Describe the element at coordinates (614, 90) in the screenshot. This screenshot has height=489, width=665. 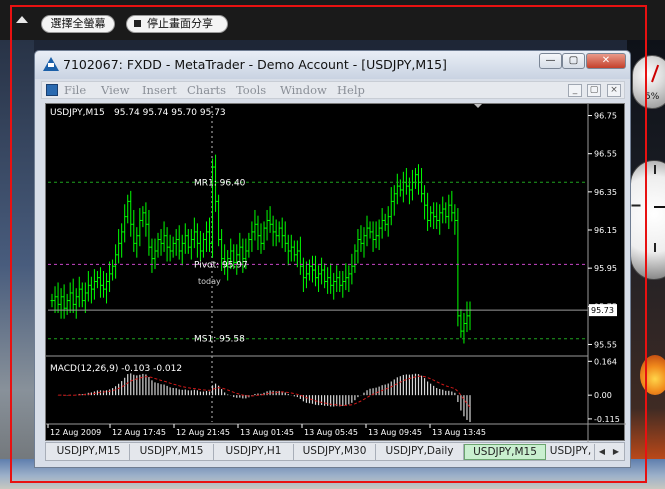
I see `document-close-button: ×` at that location.